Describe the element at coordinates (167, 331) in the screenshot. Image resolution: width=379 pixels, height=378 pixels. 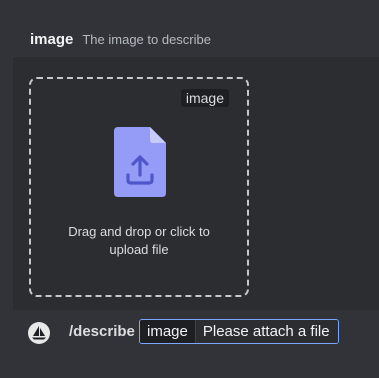
I see `argument-name: image` at that location.